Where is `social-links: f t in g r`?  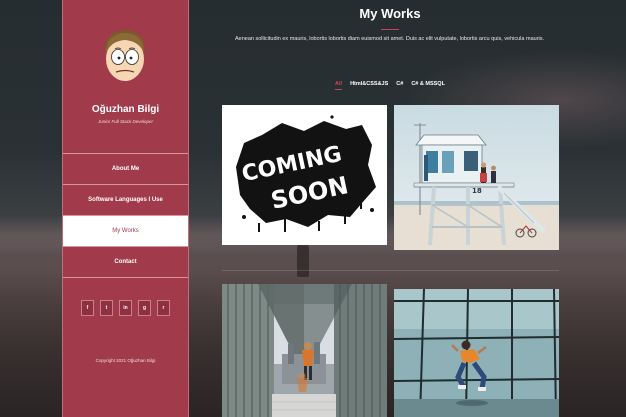 social-links: f t in g r is located at coordinates (125, 308).